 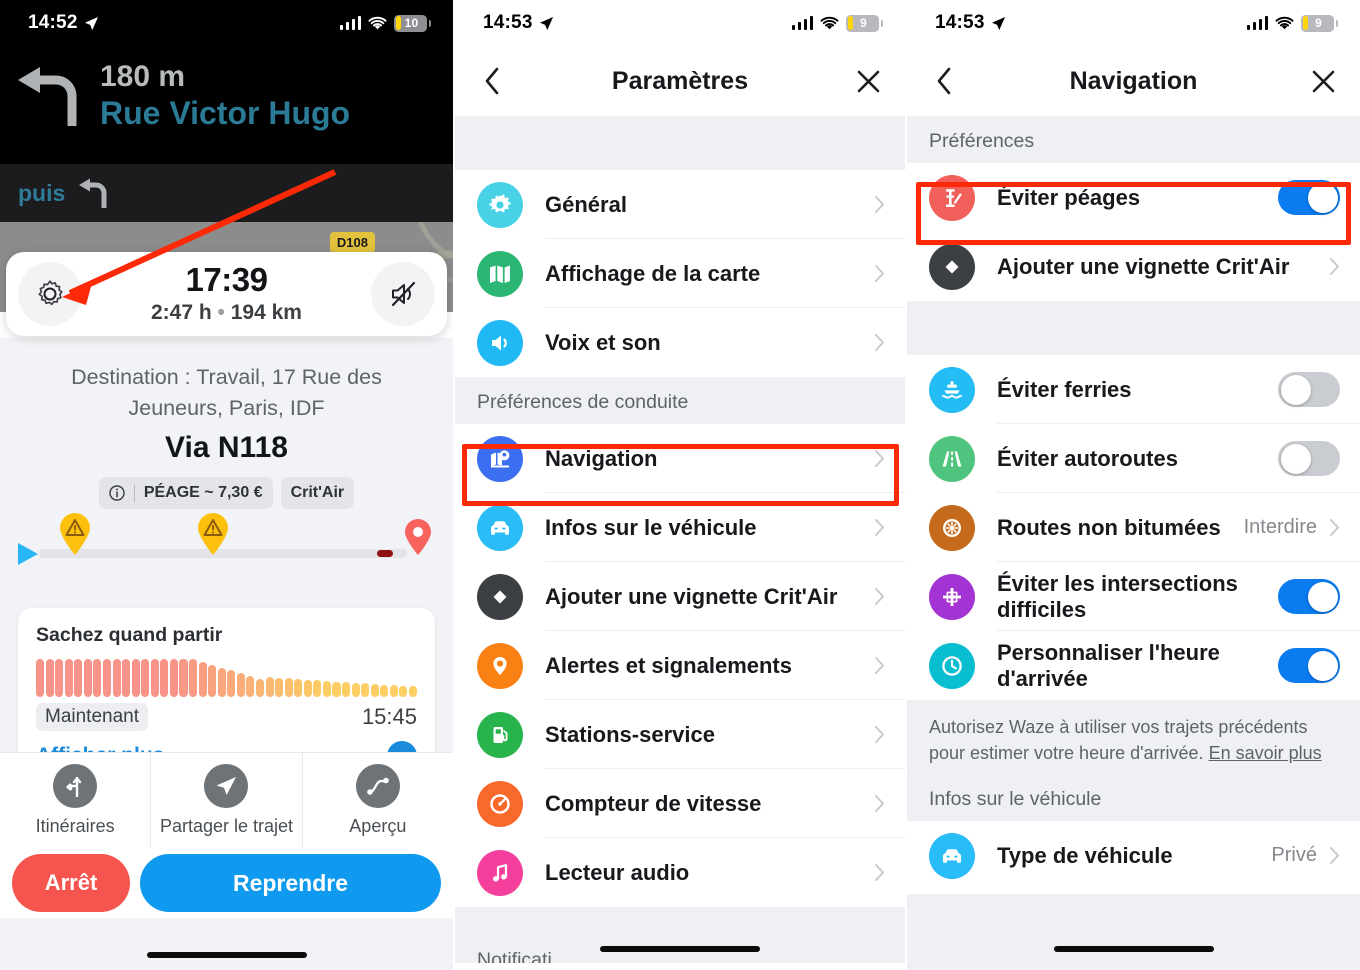 I want to click on status-time: 14:52, so click(x=53, y=22).